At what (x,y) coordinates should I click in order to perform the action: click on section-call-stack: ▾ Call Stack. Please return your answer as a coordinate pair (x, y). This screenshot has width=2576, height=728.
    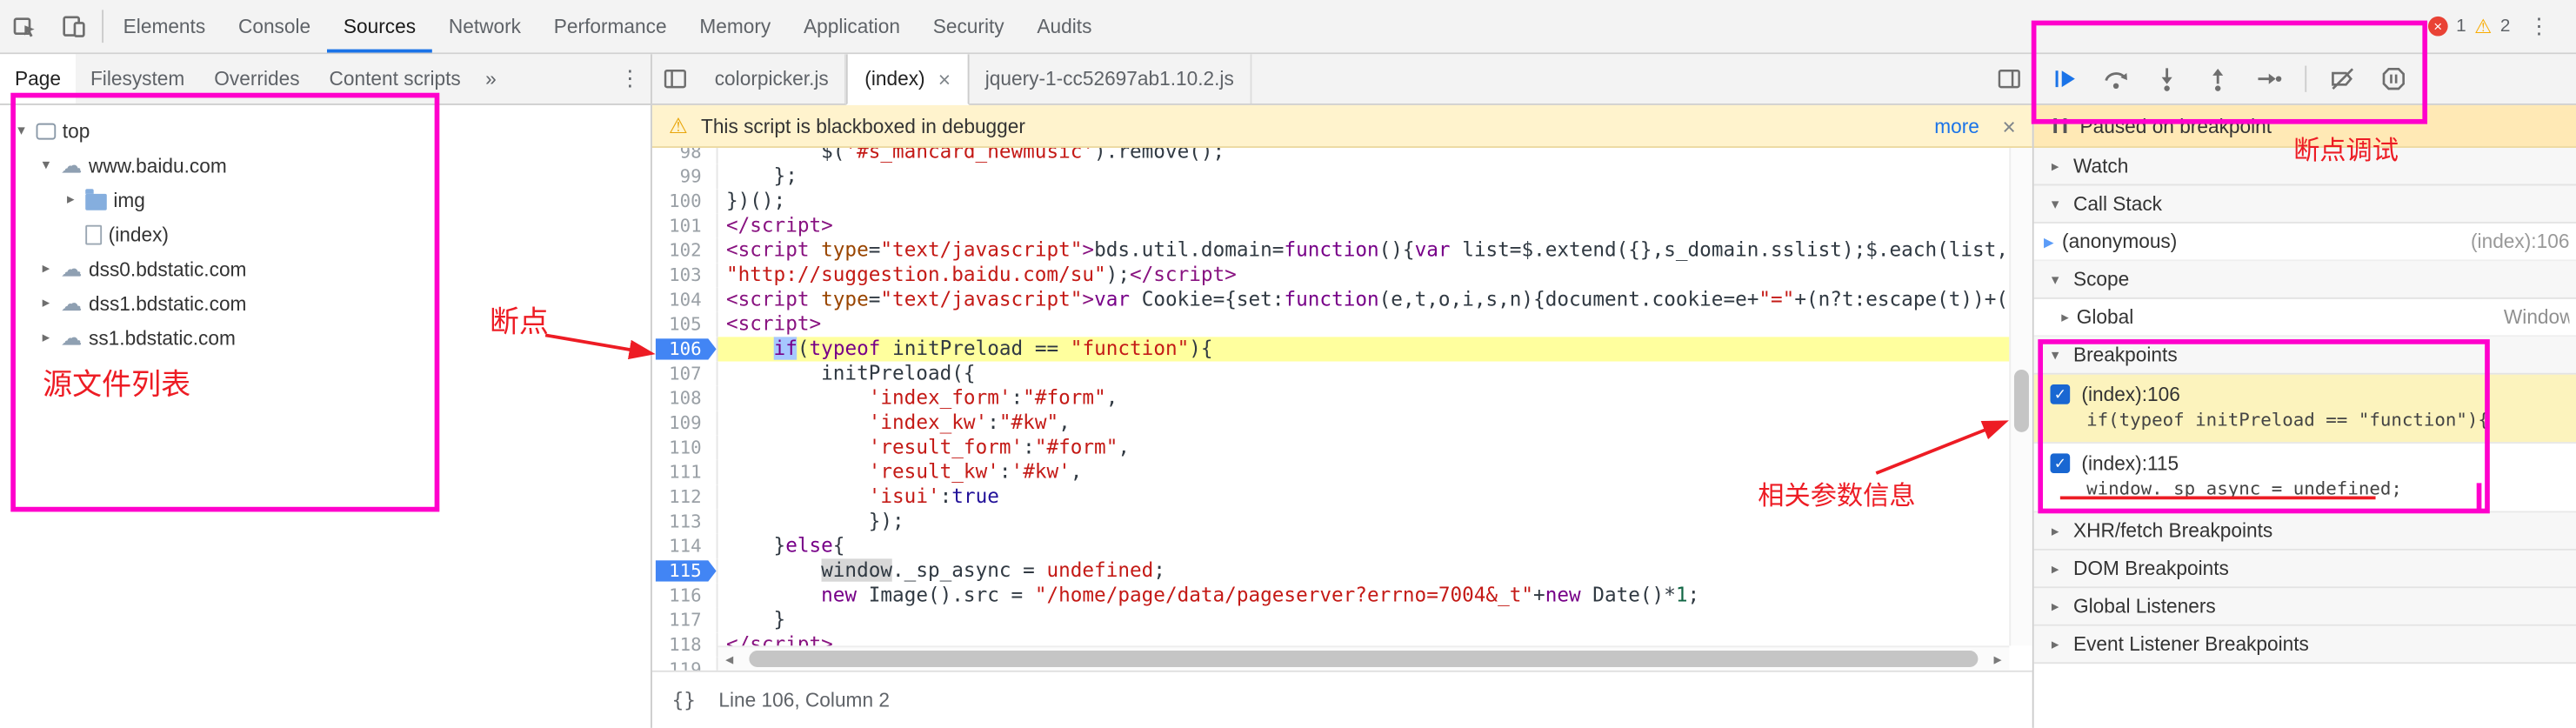
    Looking at the image, I should click on (2304, 204).